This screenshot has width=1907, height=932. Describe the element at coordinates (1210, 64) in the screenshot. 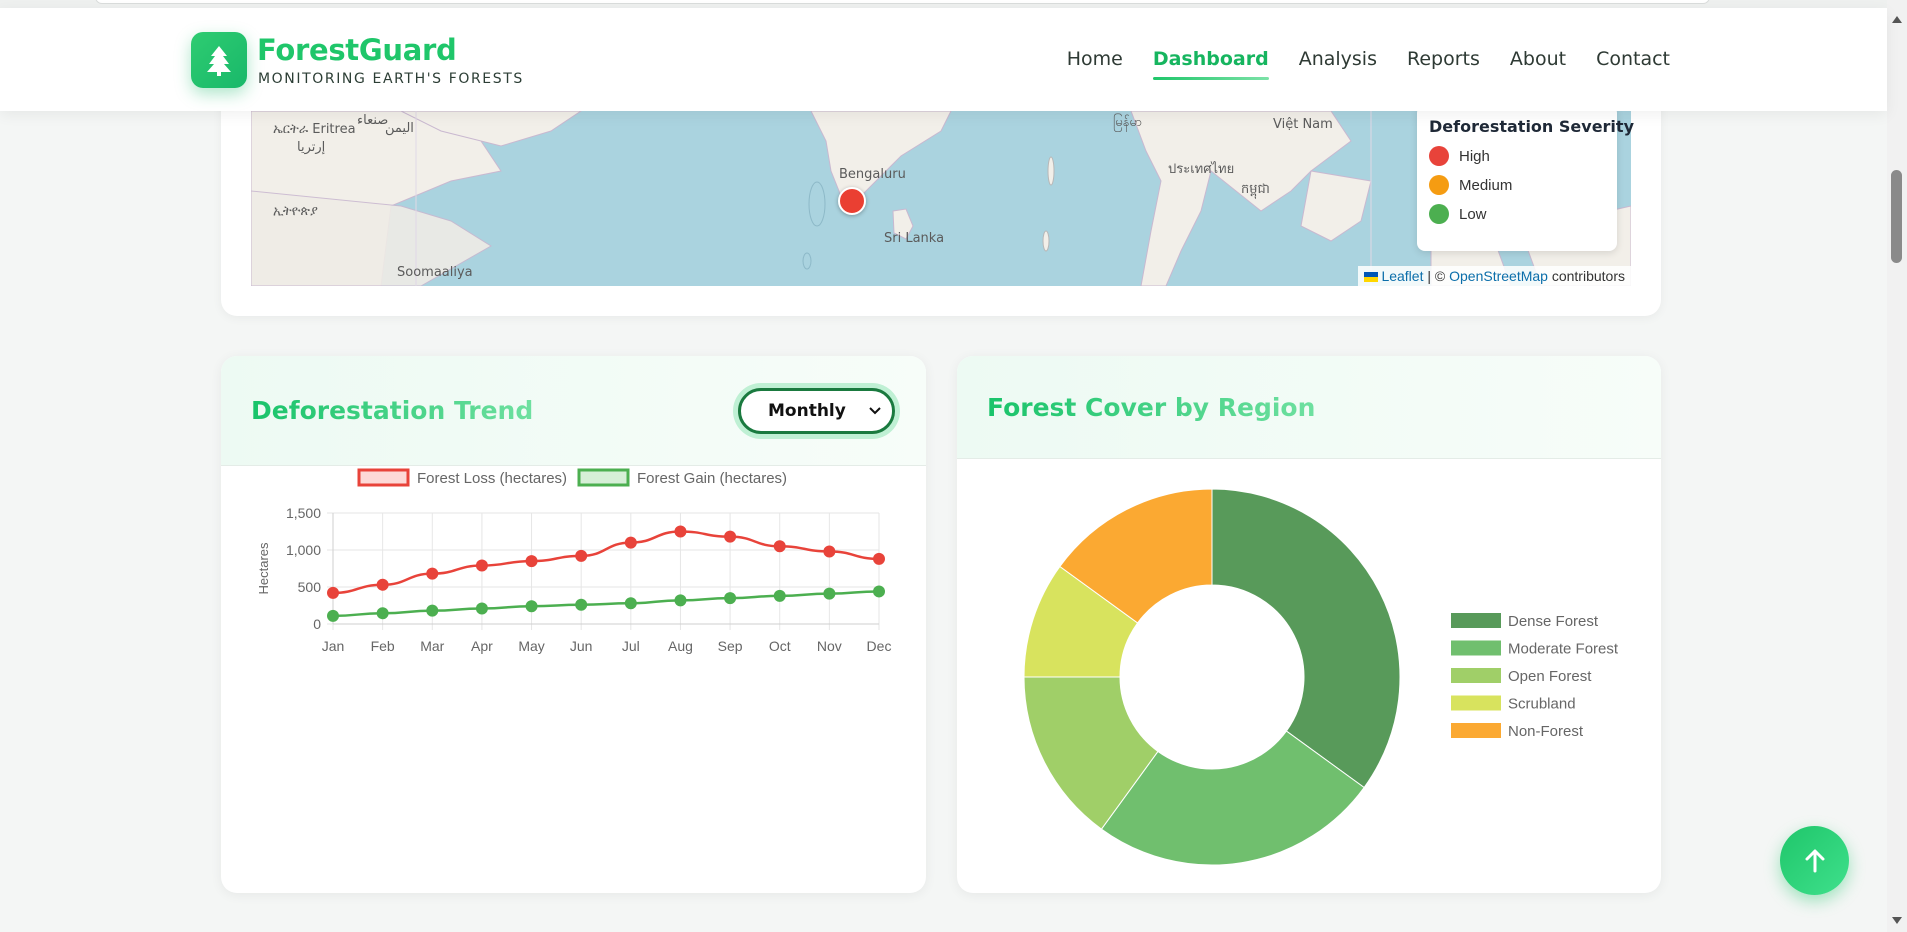

I see `nav-dashboard: Dashboard` at that location.